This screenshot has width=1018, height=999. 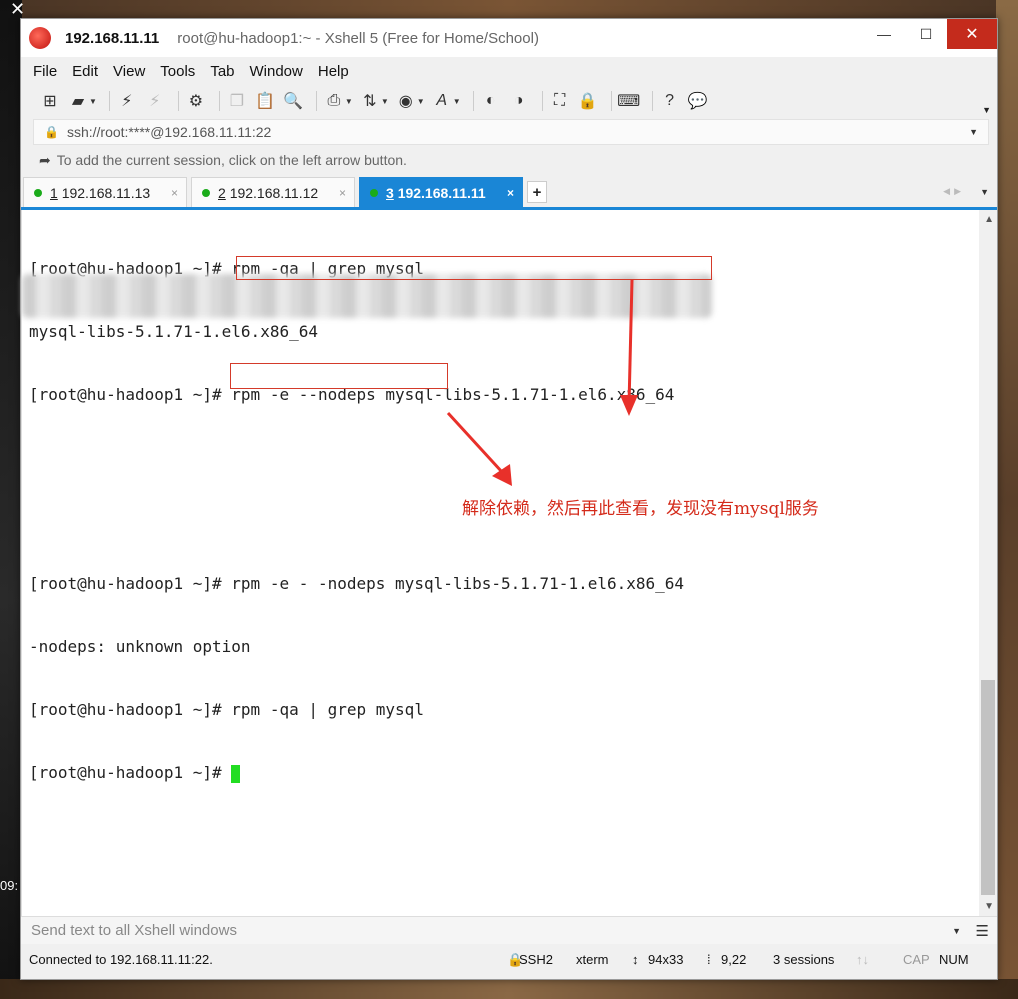 I want to click on keyboard-icon: ⌨, so click(x=628, y=101).